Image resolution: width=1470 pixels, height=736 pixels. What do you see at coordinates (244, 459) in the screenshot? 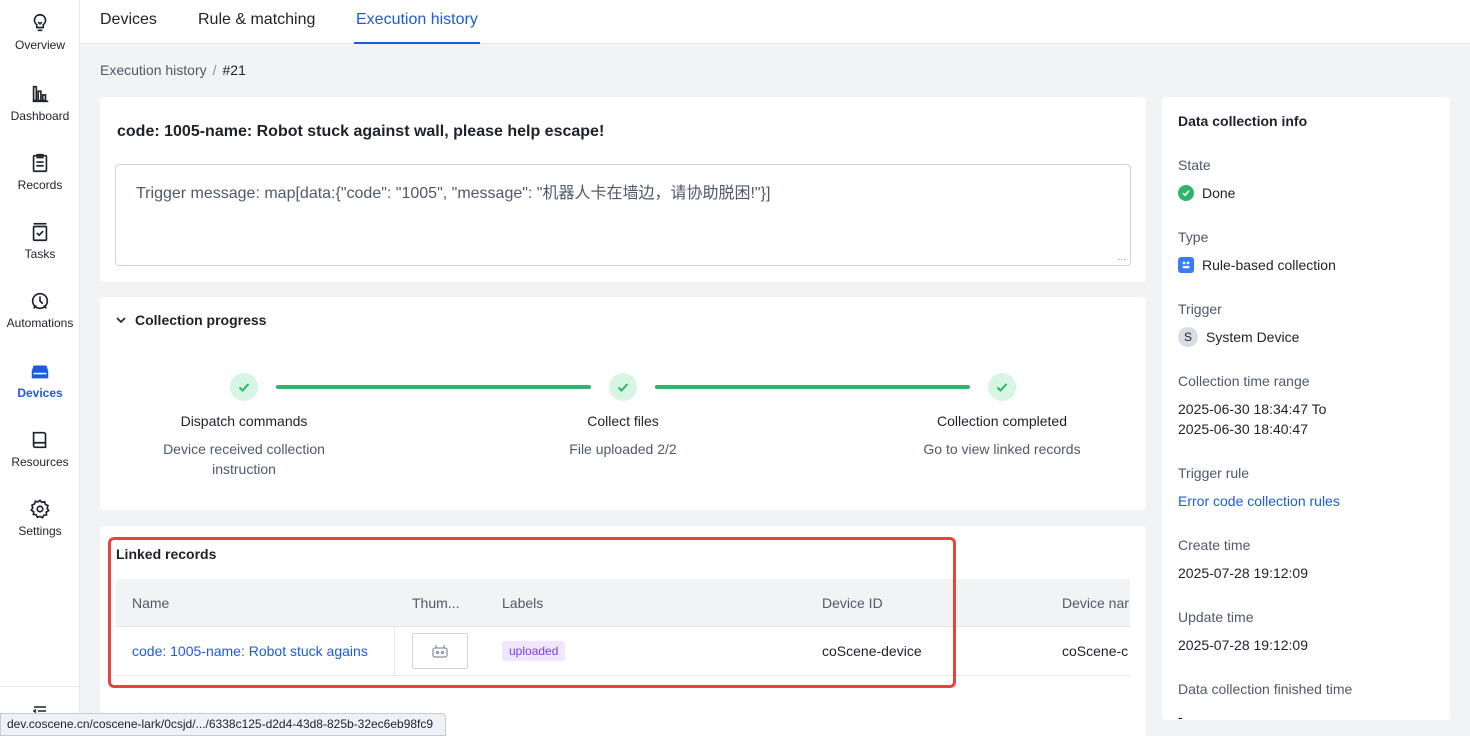
I see `step-description: Device received collection instruction` at bounding box center [244, 459].